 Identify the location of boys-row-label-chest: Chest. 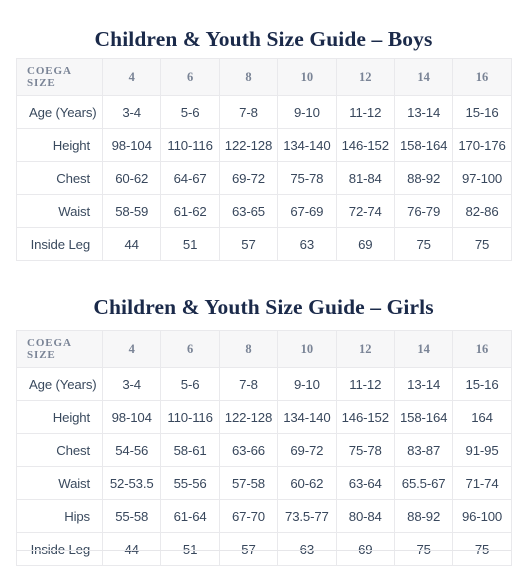
(59, 178).